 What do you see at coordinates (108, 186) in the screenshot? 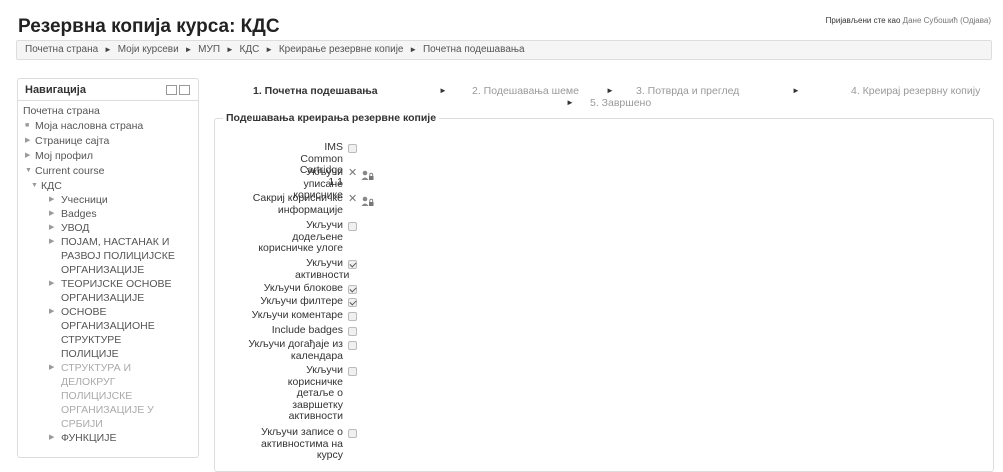
I see `nav-item-course-kds: ▼ КДС` at bounding box center [108, 186].